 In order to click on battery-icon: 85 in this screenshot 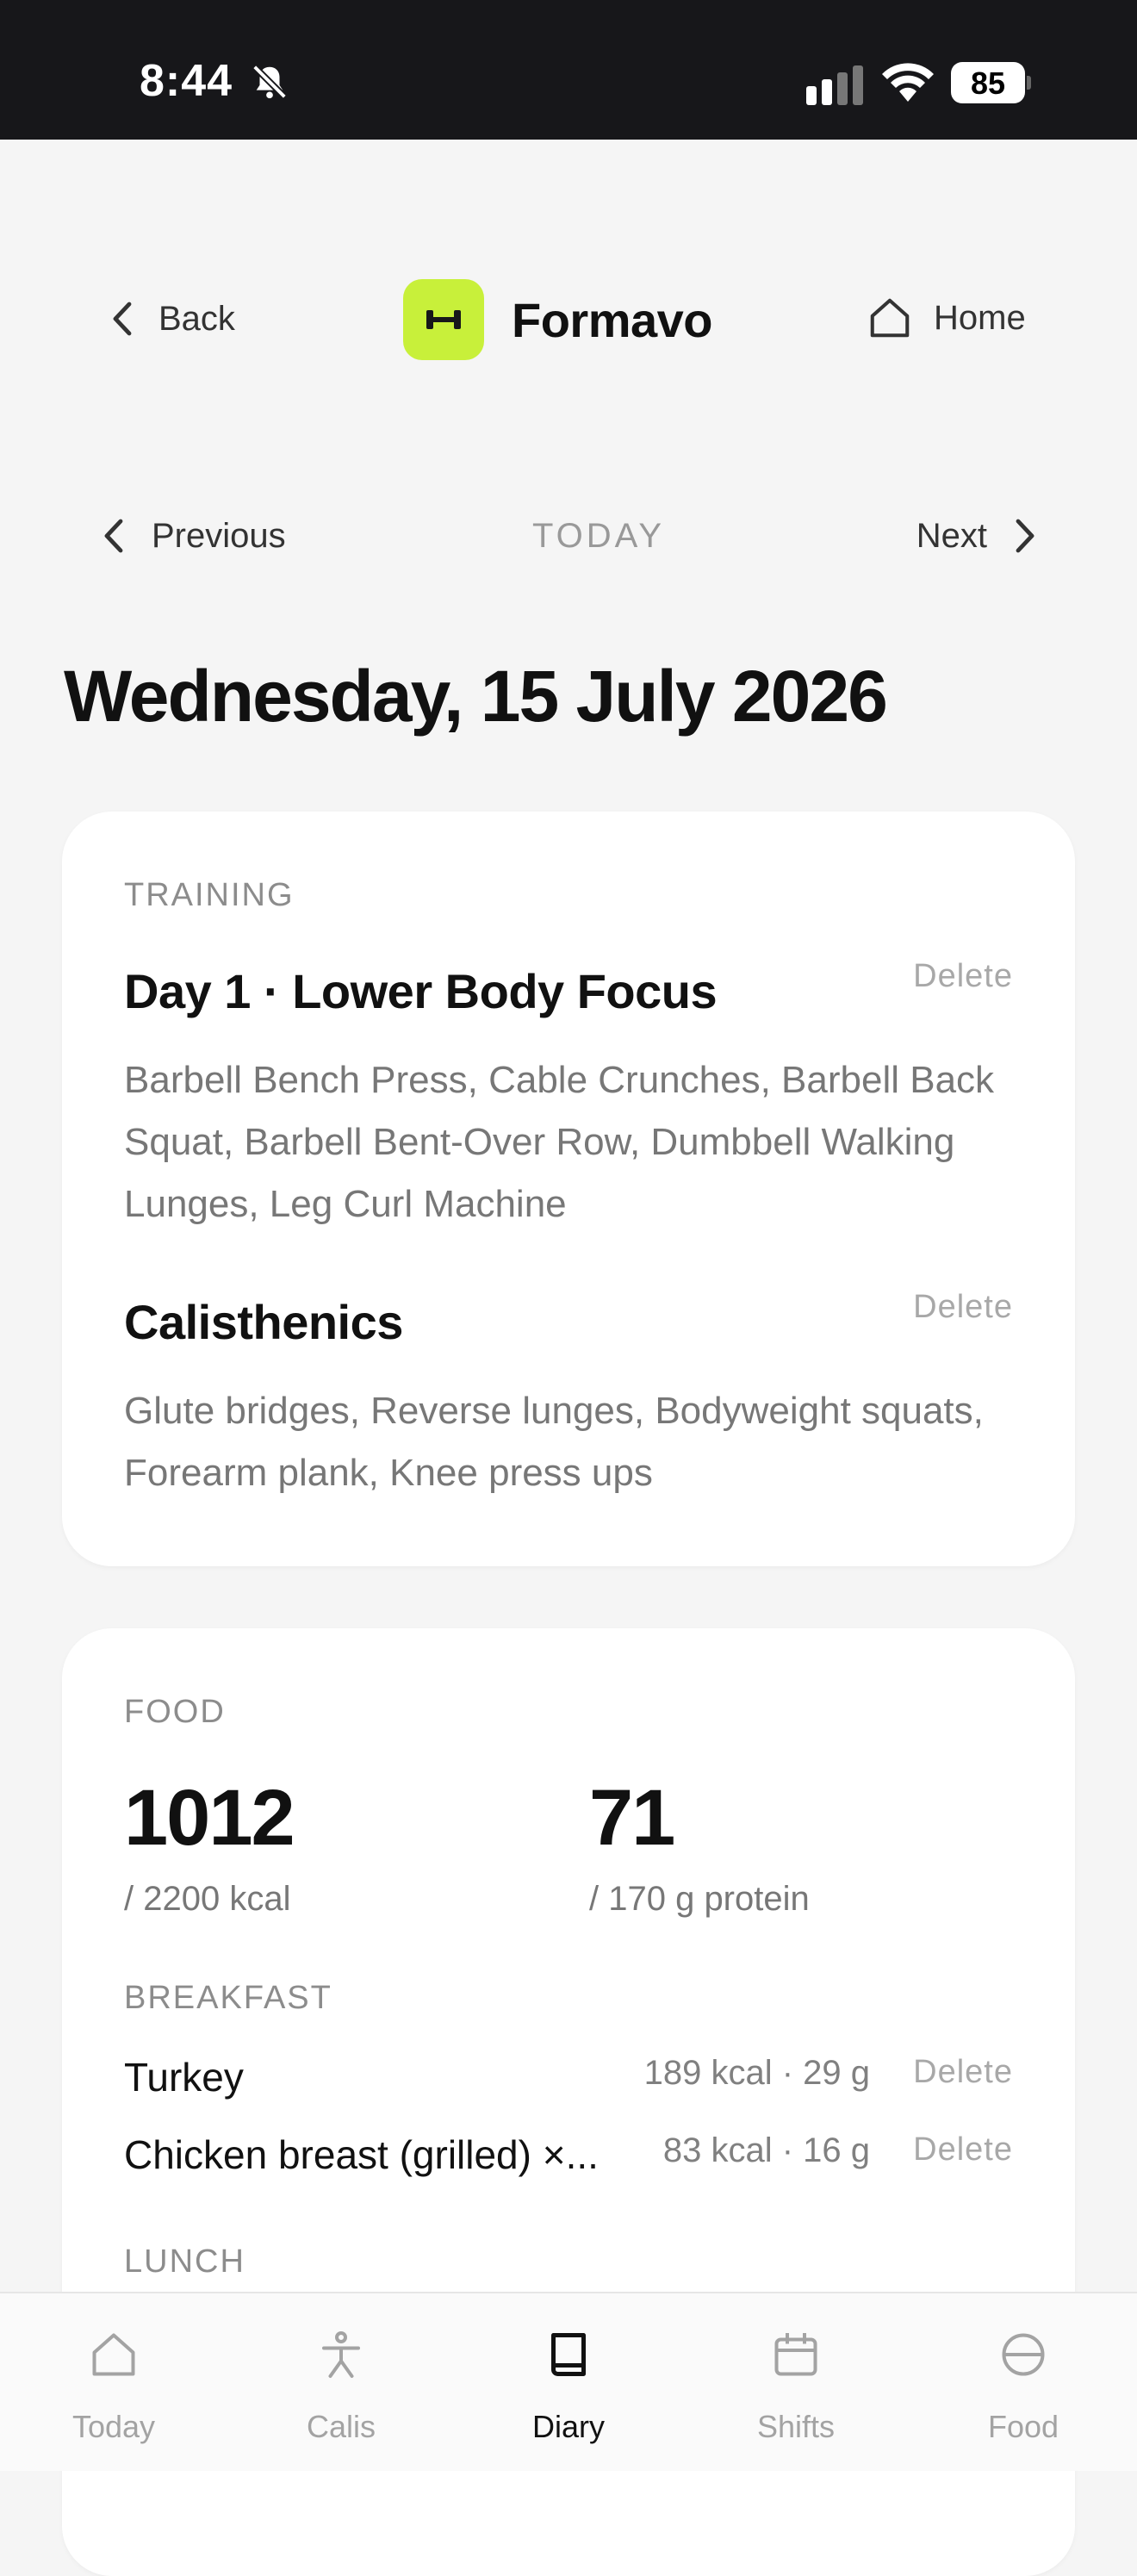, I will do `click(991, 83)`.